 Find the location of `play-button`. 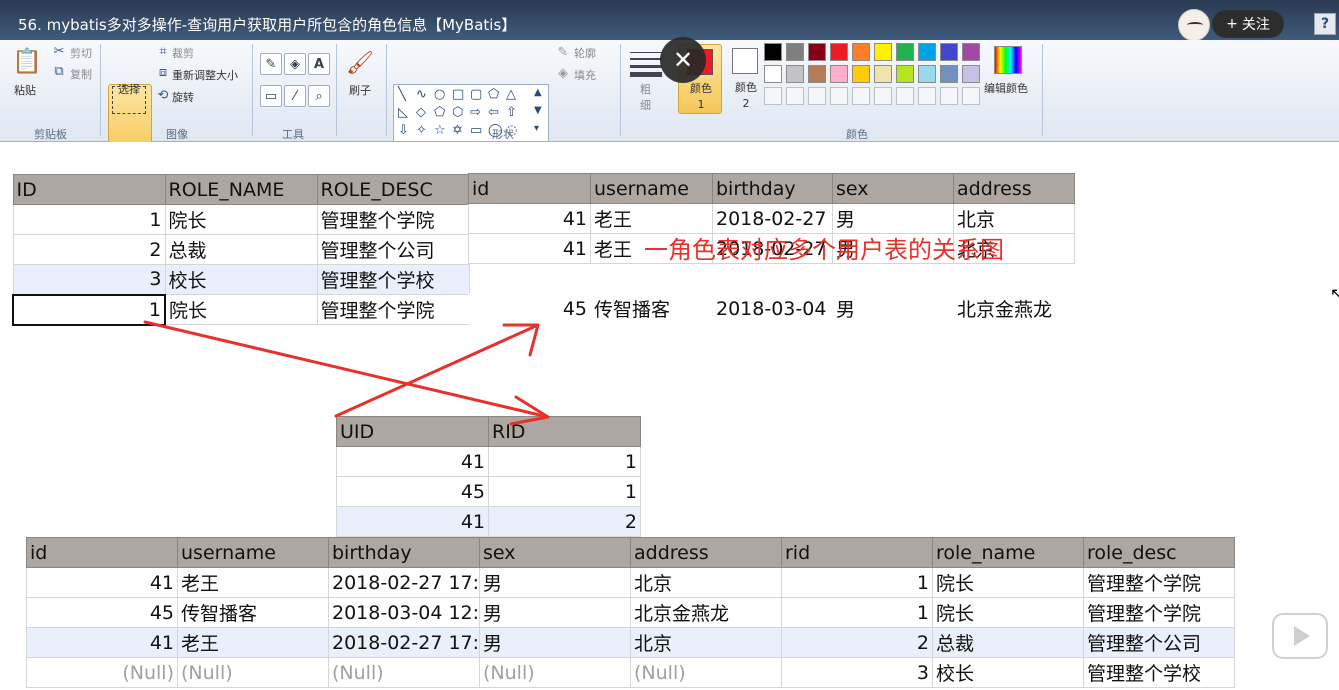

play-button is located at coordinates (1300, 634).